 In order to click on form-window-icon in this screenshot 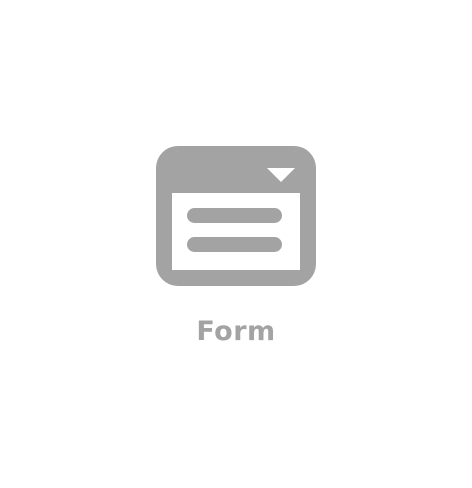, I will do `click(236, 216)`.